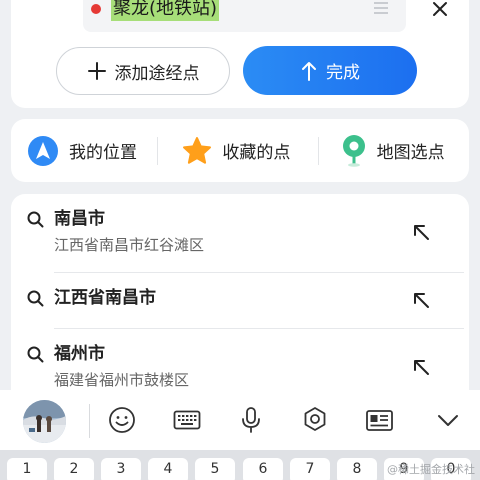  I want to click on add-waypoint-button: 添加途经点, so click(143, 71).